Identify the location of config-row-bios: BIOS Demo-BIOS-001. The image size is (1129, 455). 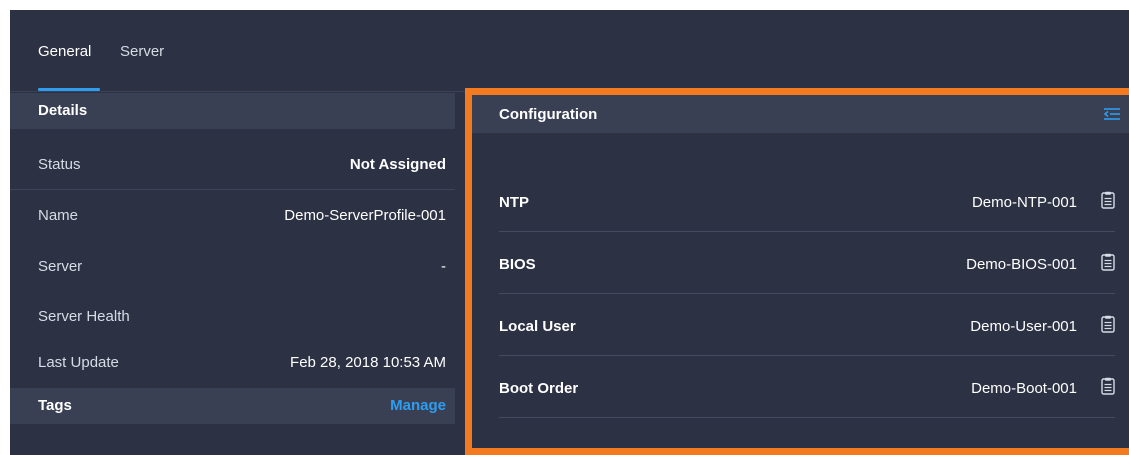
(807, 263).